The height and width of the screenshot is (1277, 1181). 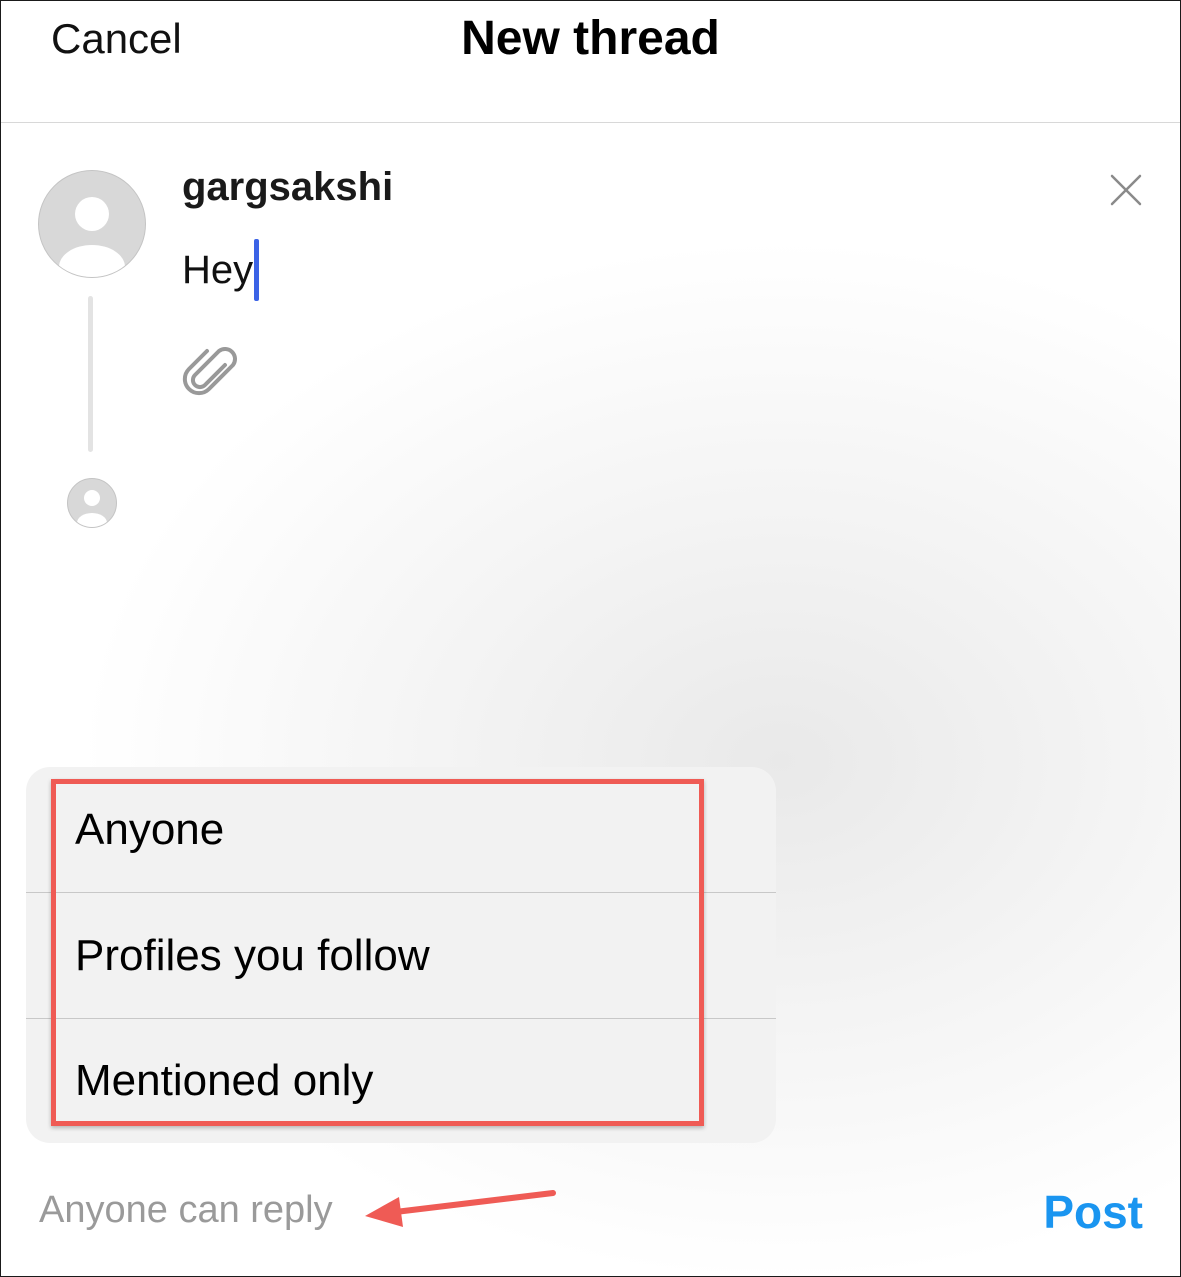 What do you see at coordinates (224, 1080) in the screenshot?
I see `menu-item-label: Mentioned only` at bounding box center [224, 1080].